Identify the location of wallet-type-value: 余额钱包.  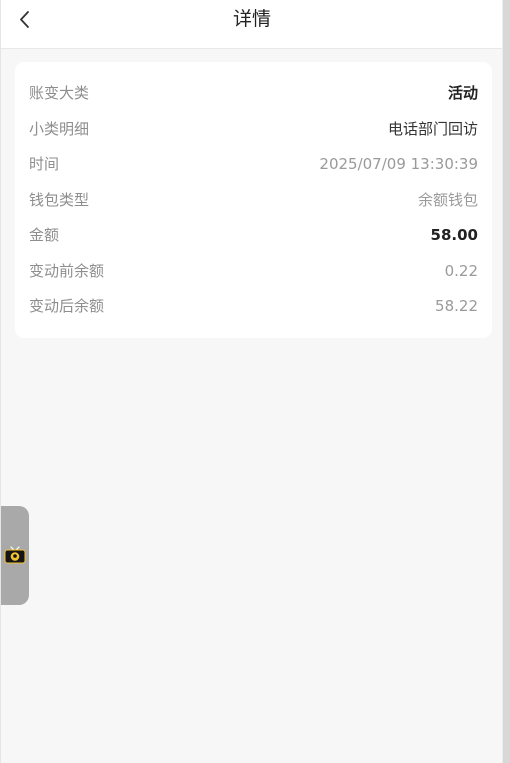
(447, 199).